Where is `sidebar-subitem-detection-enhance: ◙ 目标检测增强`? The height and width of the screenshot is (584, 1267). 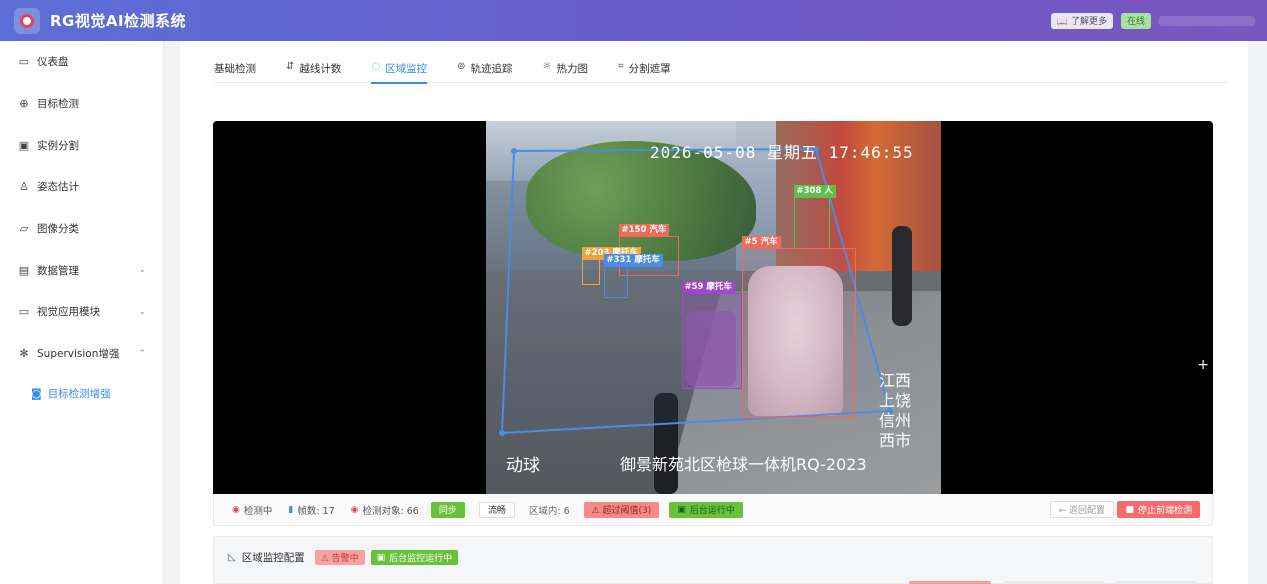
sidebar-subitem-detection-enhance: ◙ 目标检测增强 is located at coordinates (81, 394).